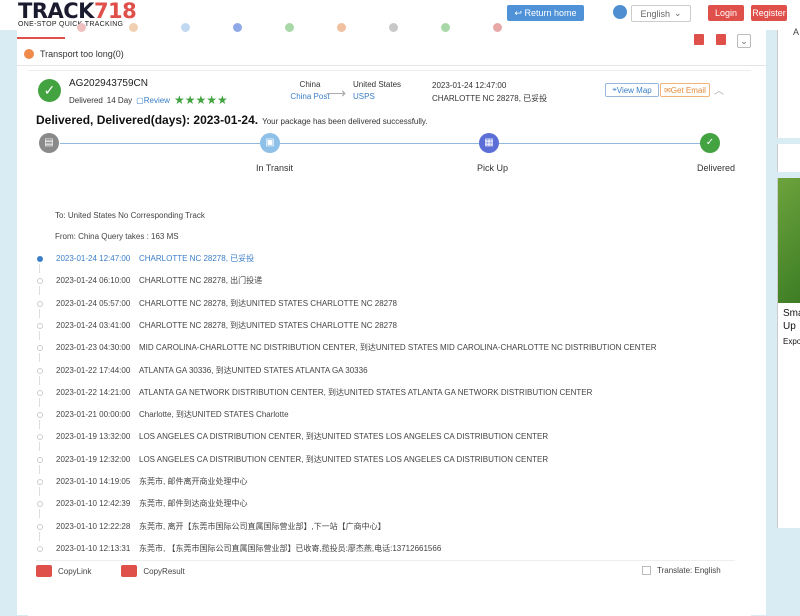  What do you see at coordinates (44, 571) in the screenshot?
I see `copy-link-icon` at bounding box center [44, 571].